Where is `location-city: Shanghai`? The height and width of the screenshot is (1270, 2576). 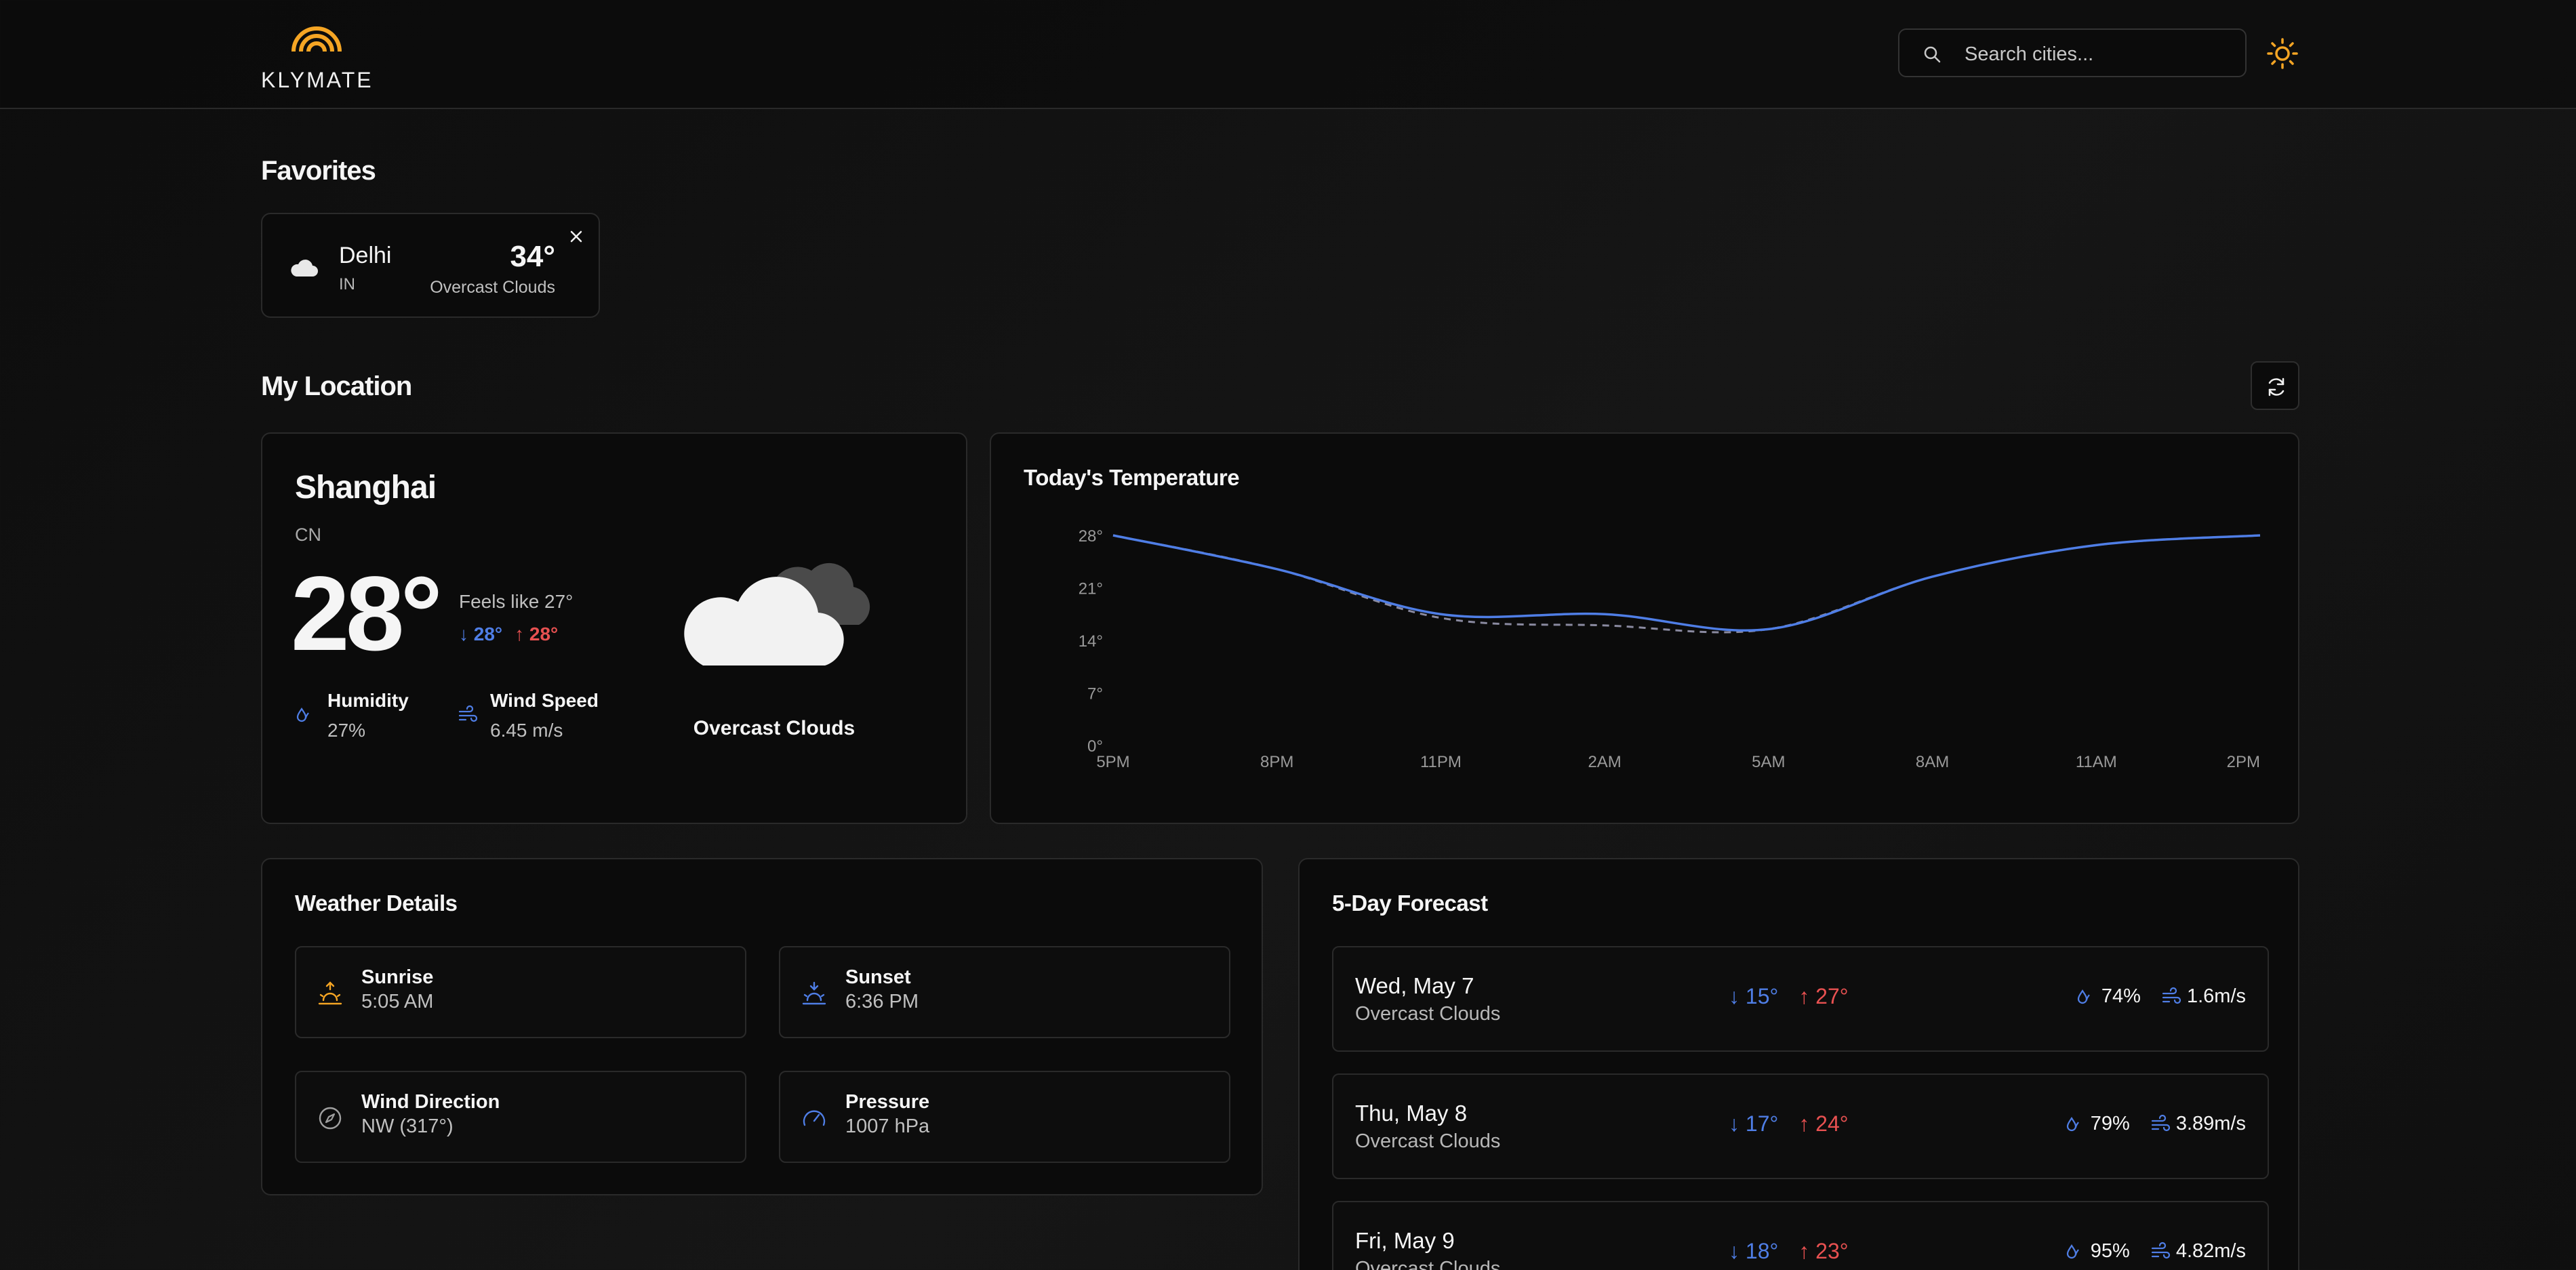 location-city: Shanghai is located at coordinates (366, 488).